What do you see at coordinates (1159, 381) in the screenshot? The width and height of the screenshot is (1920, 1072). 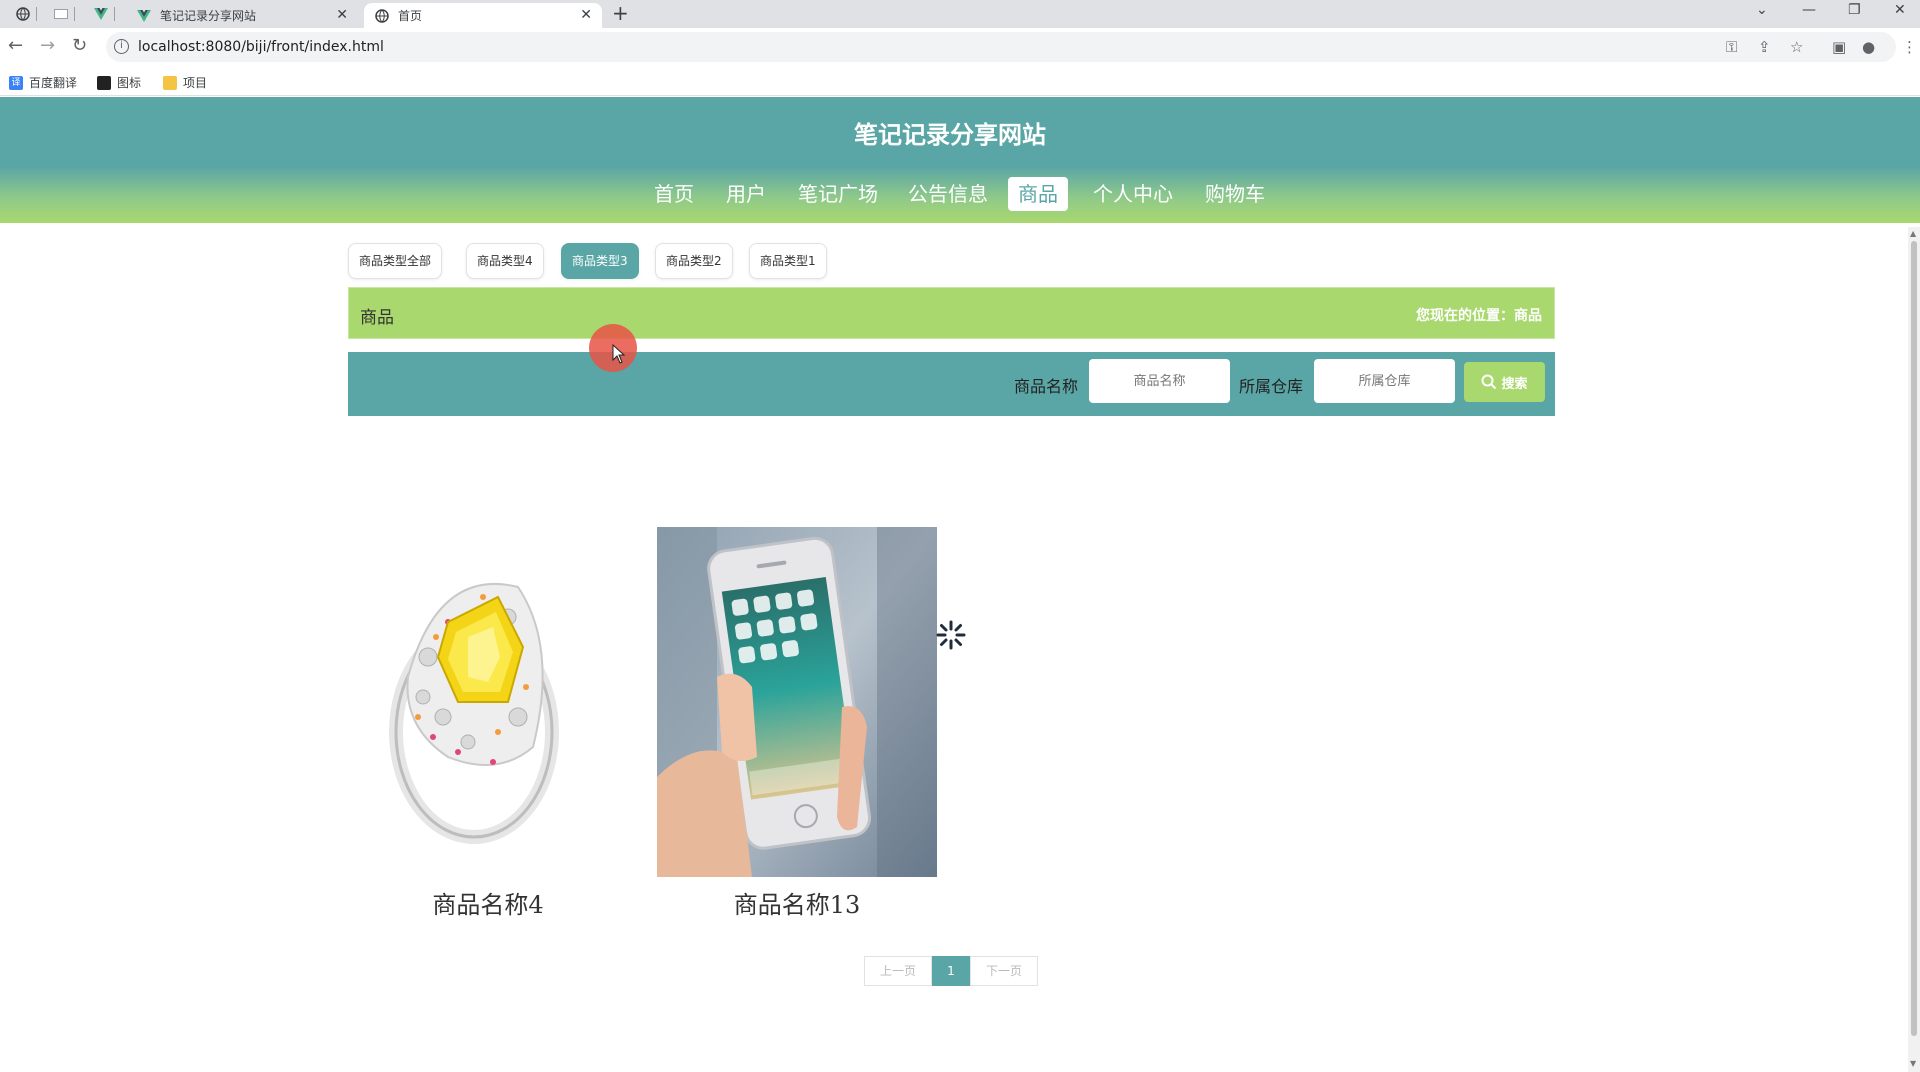 I see `product-name-input` at bounding box center [1159, 381].